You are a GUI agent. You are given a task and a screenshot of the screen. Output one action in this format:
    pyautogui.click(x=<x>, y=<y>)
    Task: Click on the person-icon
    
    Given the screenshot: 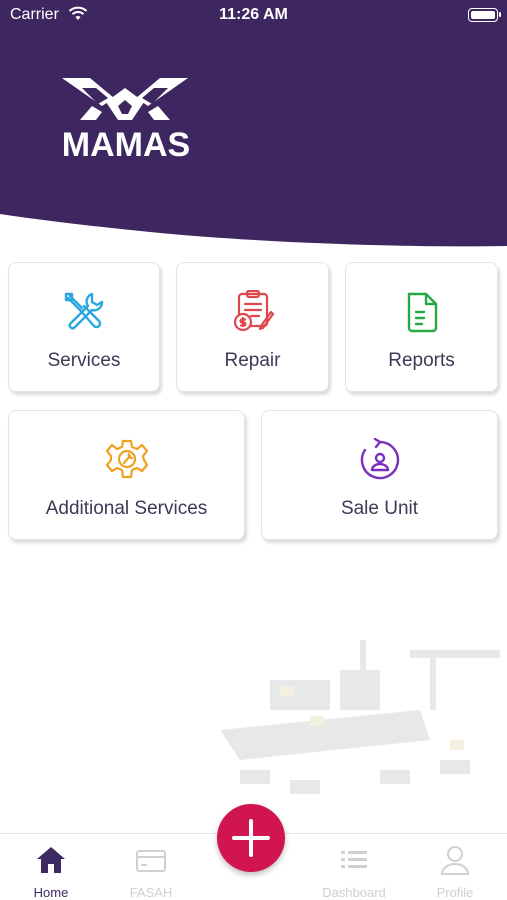 What is the action you would take?
    pyautogui.click(x=455, y=860)
    